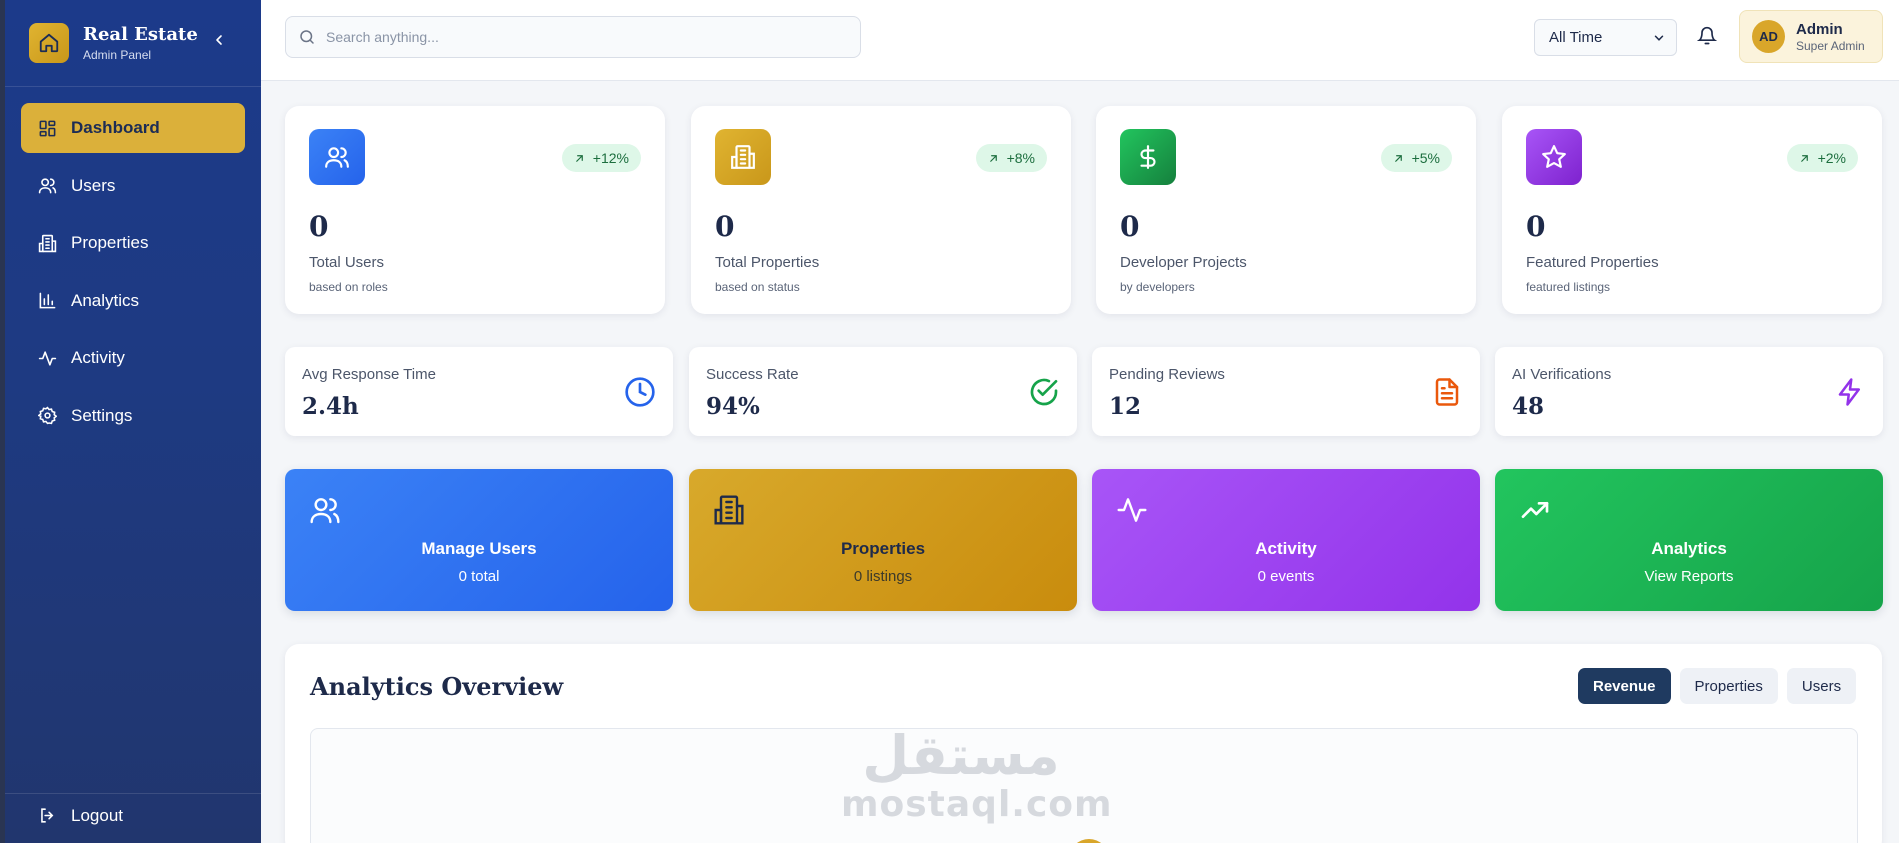 This screenshot has width=1899, height=843. I want to click on sidebar-item-settings: Settings, so click(133, 416).